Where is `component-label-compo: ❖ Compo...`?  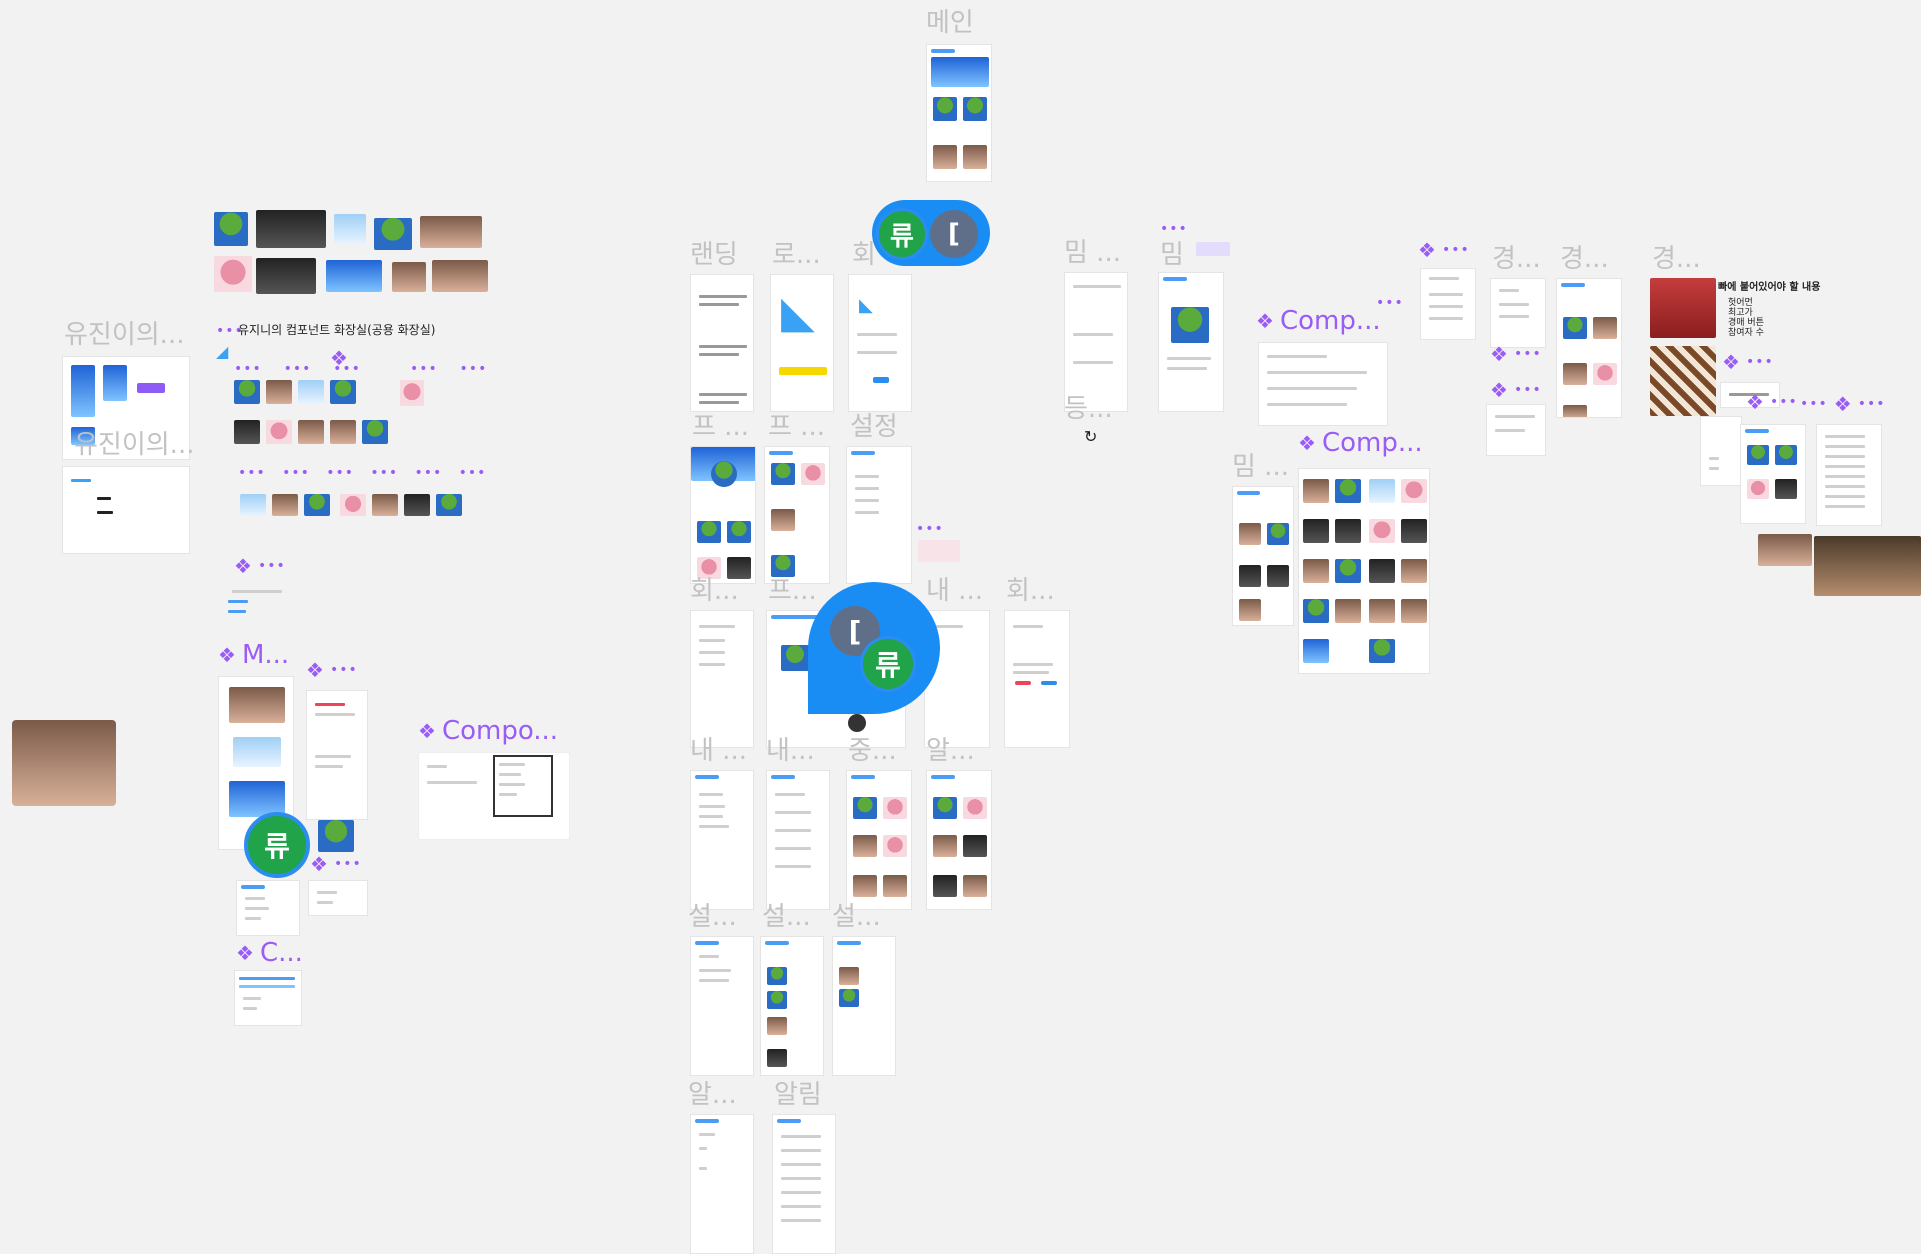
component-label-compo: ❖ Compo... is located at coordinates (488, 731).